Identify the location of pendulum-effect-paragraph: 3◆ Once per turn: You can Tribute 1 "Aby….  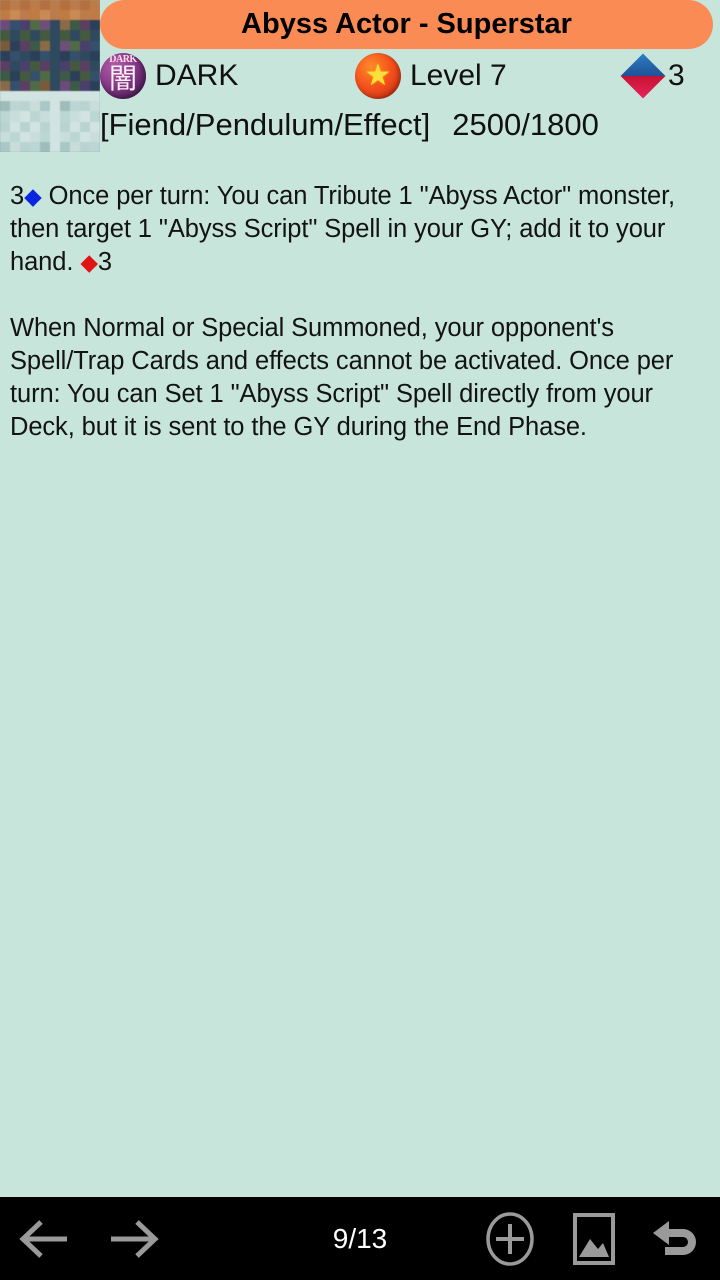
(360, 229).